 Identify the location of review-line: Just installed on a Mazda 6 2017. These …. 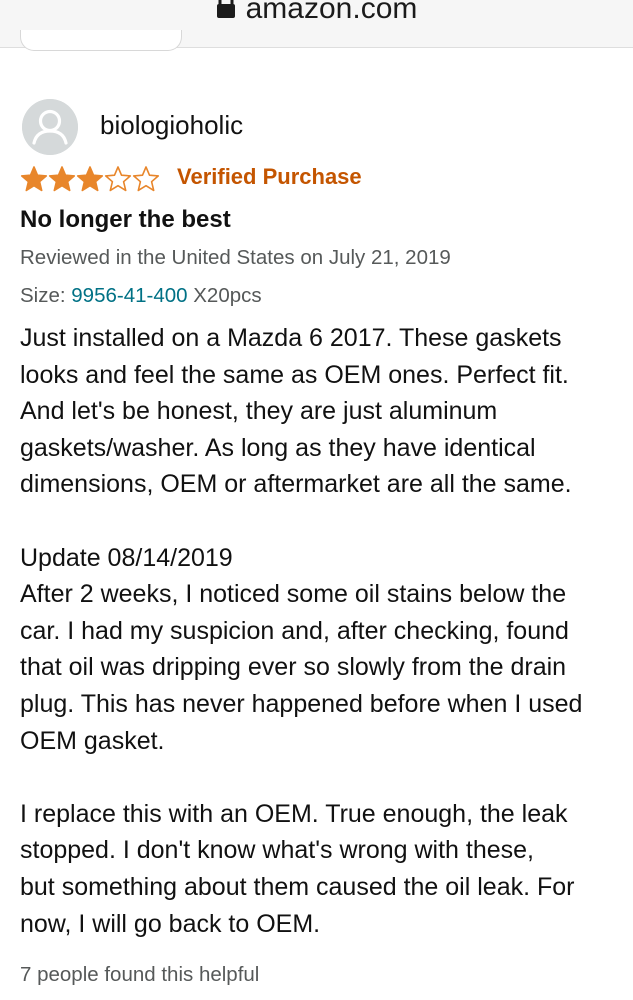
(291, 338).